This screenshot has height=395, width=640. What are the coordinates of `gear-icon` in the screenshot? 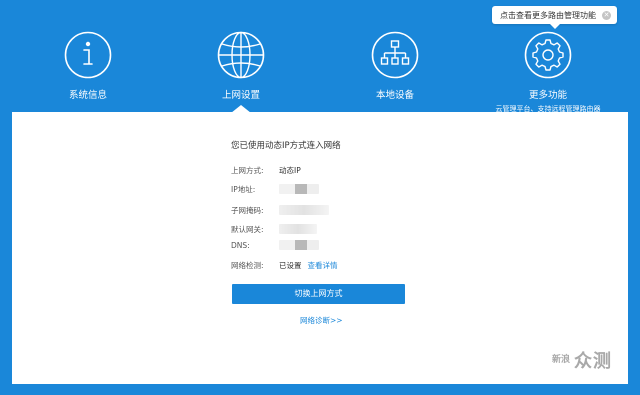 It's located at (548, 55).